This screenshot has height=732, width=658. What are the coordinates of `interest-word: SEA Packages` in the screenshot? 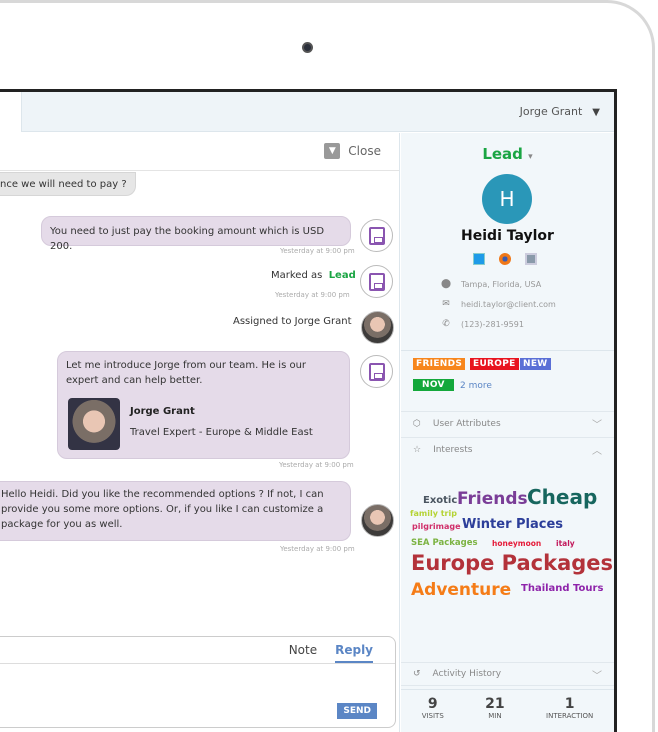 It's located at (444, 543).